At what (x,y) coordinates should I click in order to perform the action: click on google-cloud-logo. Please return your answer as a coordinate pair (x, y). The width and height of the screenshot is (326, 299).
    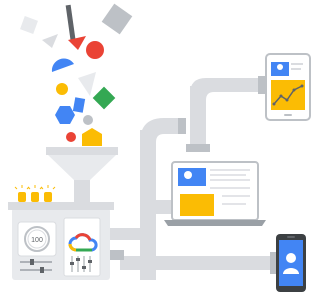
    Looking at the image, I should click on (82, 247).